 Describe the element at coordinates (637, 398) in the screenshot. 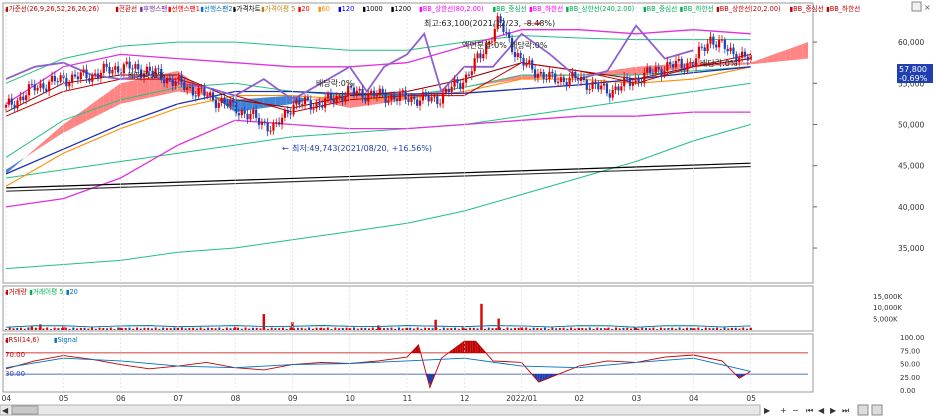

I see `x-tick-label: 03` at that location.